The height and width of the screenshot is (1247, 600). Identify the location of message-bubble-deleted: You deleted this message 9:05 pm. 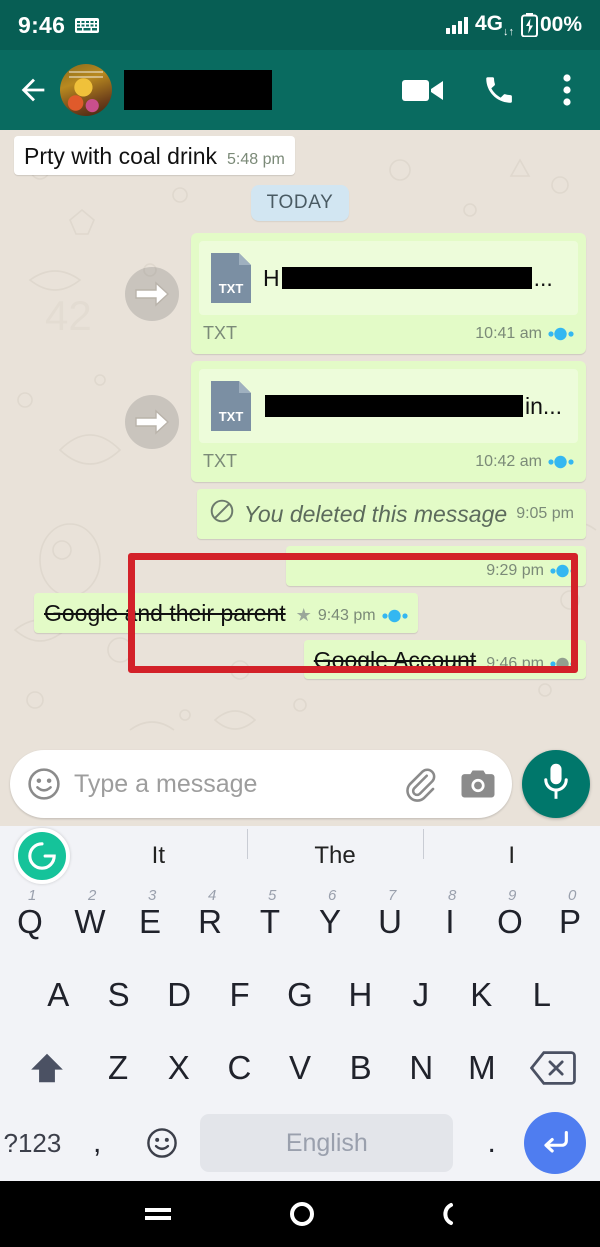
(391, 514).